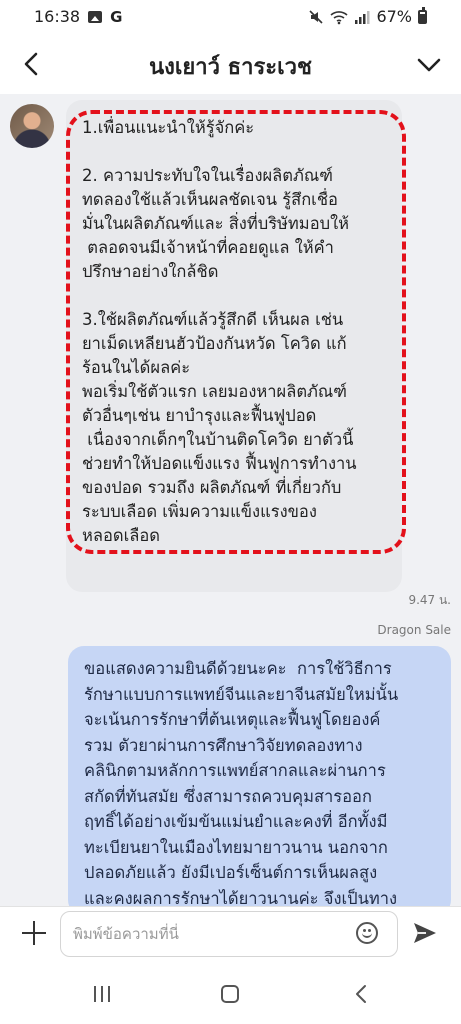  I want to click on sender-name: Dragon Sale, so click(414, 630).